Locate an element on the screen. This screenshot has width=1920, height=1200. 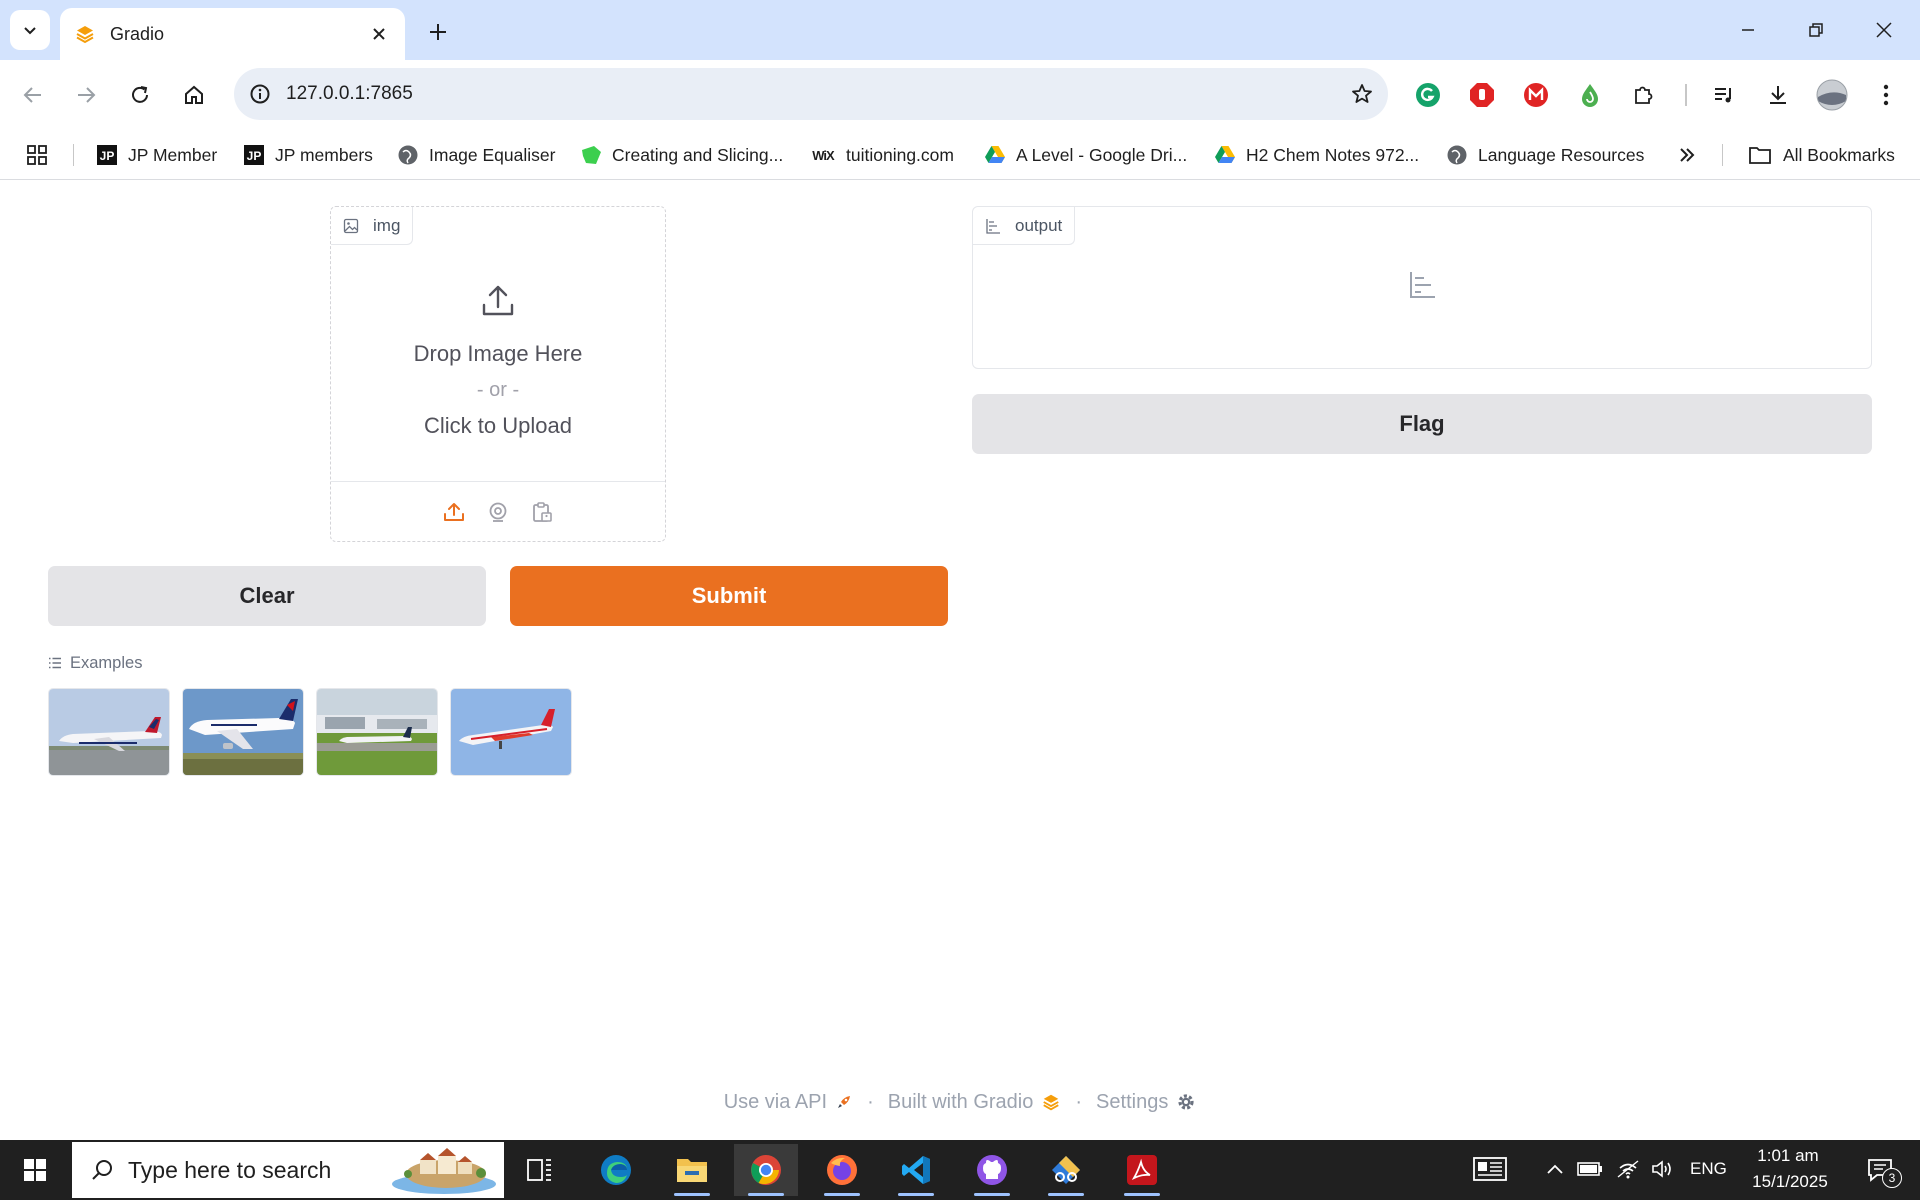
image-upload-dropzone: Drop Image Here - or - Click to Upload is located at coordinates (498, 363).